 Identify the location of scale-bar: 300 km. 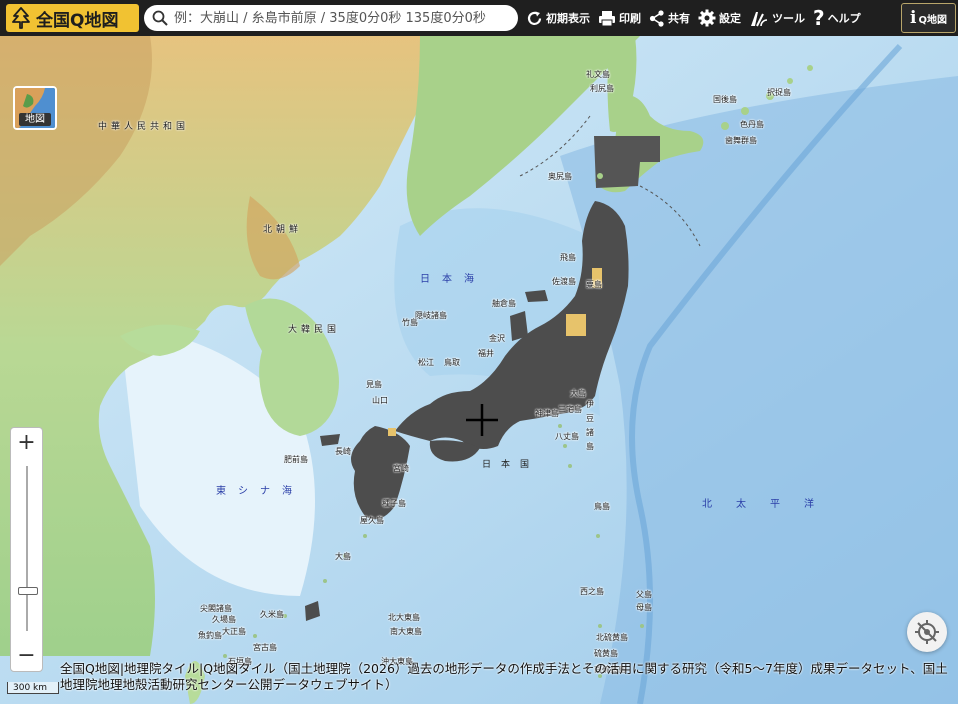
(33, 688).